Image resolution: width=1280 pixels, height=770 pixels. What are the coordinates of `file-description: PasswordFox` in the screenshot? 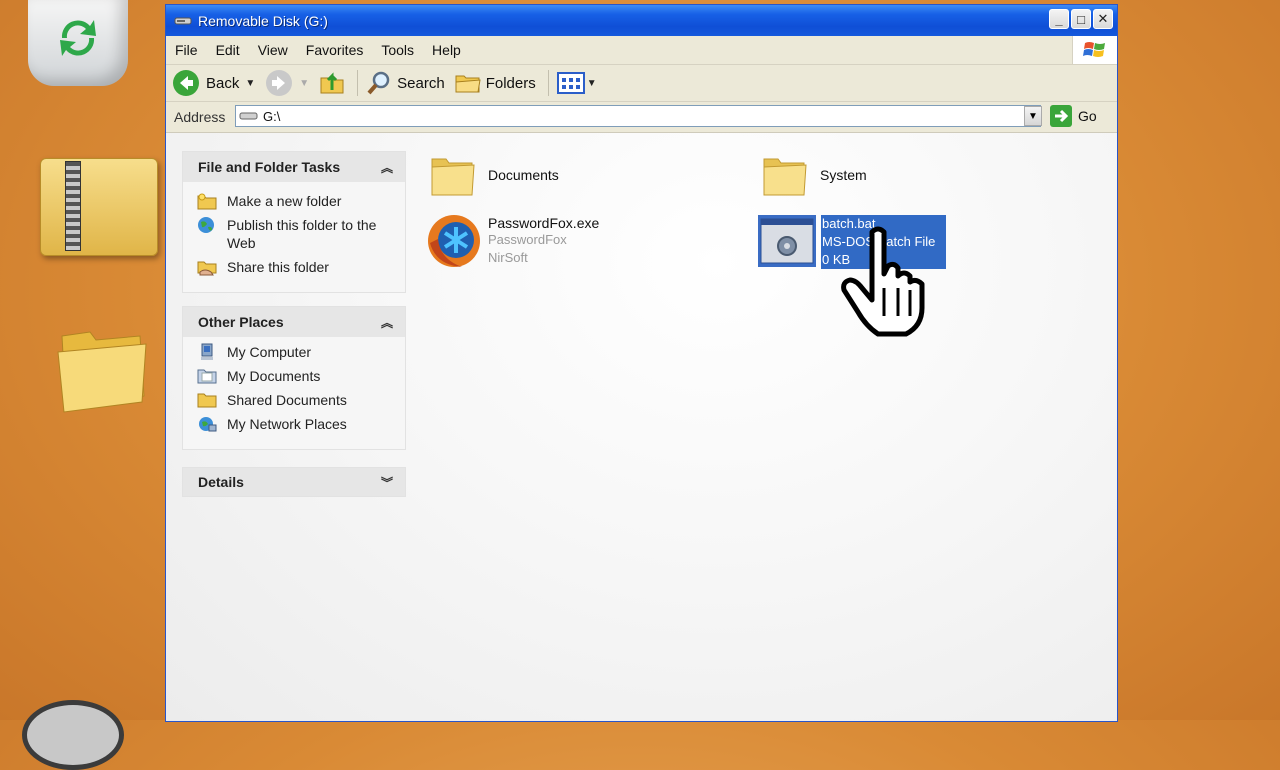 It's located at (527, 239).